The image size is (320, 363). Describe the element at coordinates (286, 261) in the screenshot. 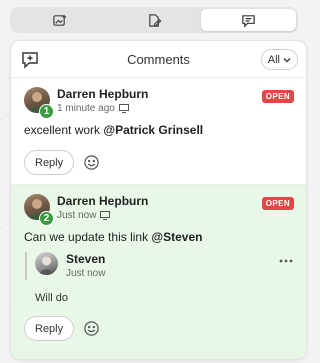

I see `more-options-icon` at that location.